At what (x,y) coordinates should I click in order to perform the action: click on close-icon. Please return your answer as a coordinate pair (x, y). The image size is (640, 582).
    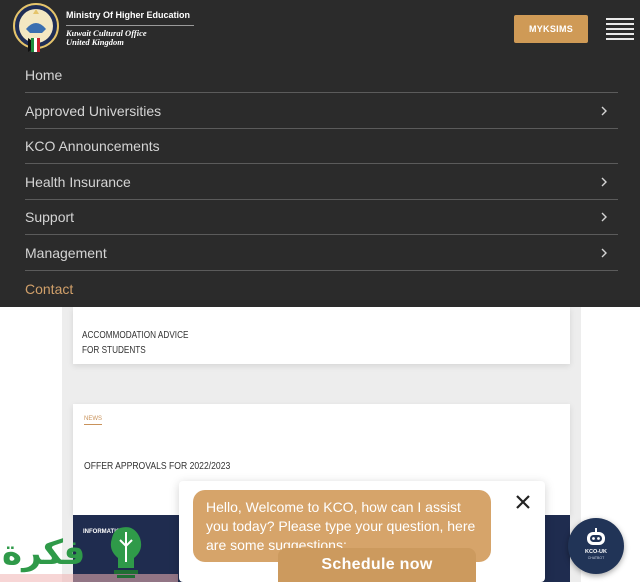
    Looking at the image, I should click on (523, 502).